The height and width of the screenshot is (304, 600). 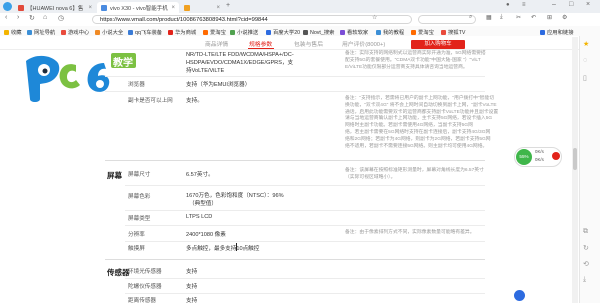 I want to click on grid-icon: ⊞, so click(x=549, y=17).